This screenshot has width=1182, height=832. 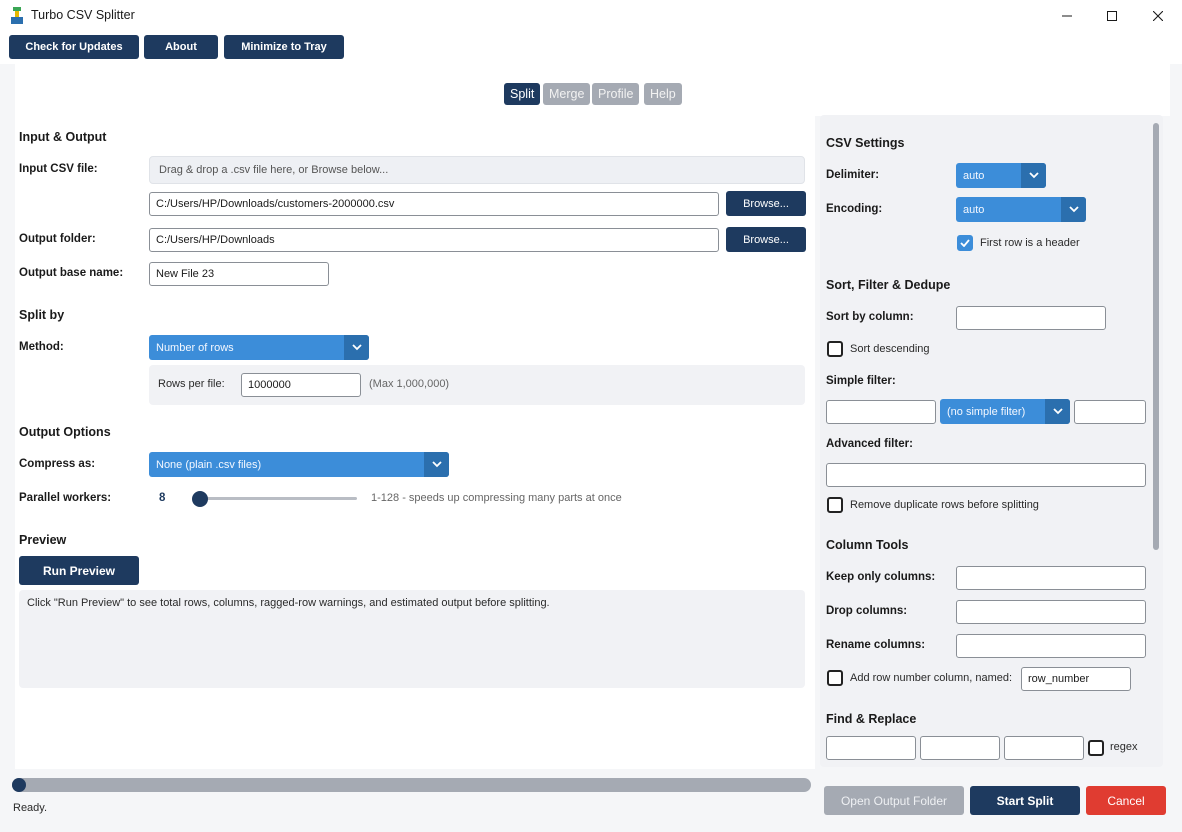 I want to click on about-button: About, so click(x=181, y=47).